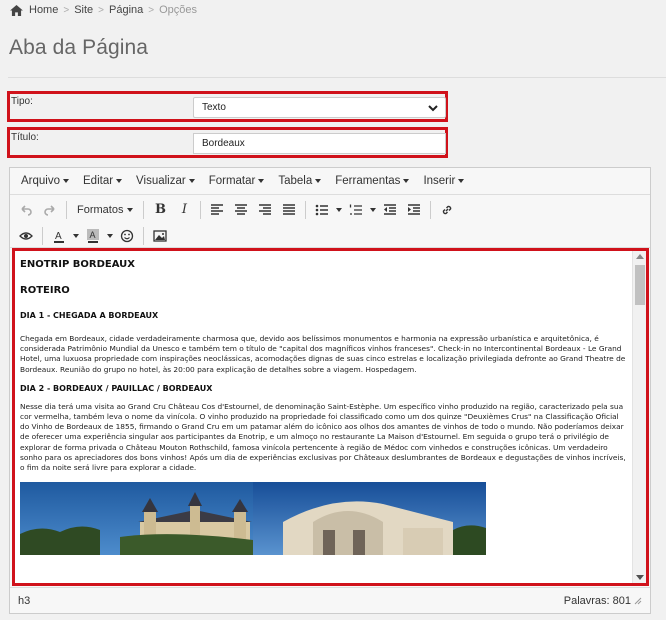  Describe the element at coordinates (237, 181) in the screenshot. I see `menu-formatar: Formatar` at that location.